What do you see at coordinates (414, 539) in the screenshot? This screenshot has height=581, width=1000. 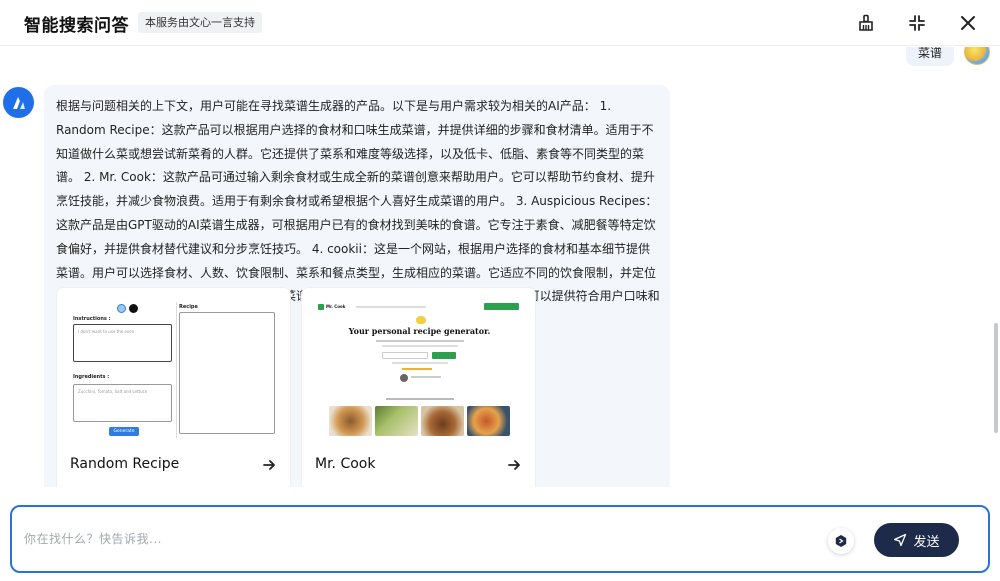 I see `message-input` at bounding box center [414, 539].